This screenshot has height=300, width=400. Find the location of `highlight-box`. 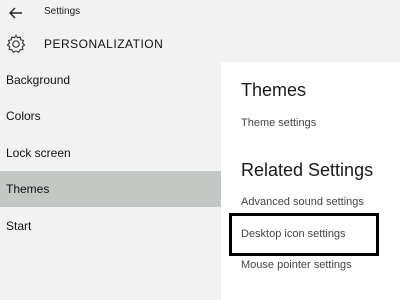

highlight-box is located at coordinates (304, 234).